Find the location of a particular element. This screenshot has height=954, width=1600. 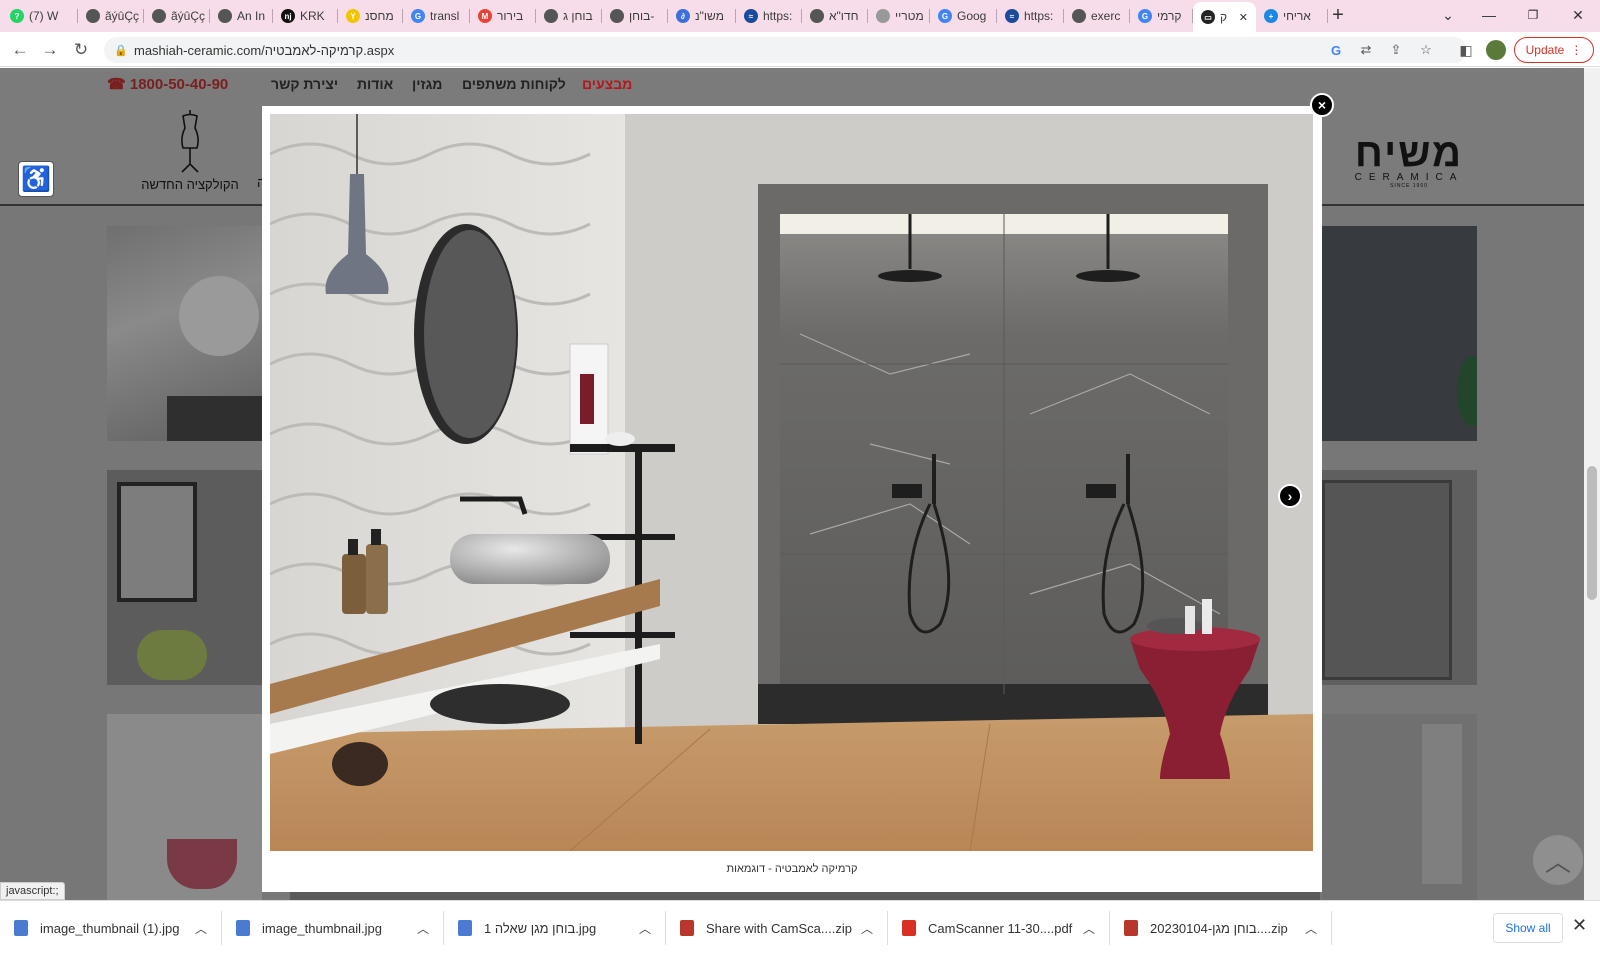

browser-tab: ∂ משו"נ is located at coordinates (702, 16).